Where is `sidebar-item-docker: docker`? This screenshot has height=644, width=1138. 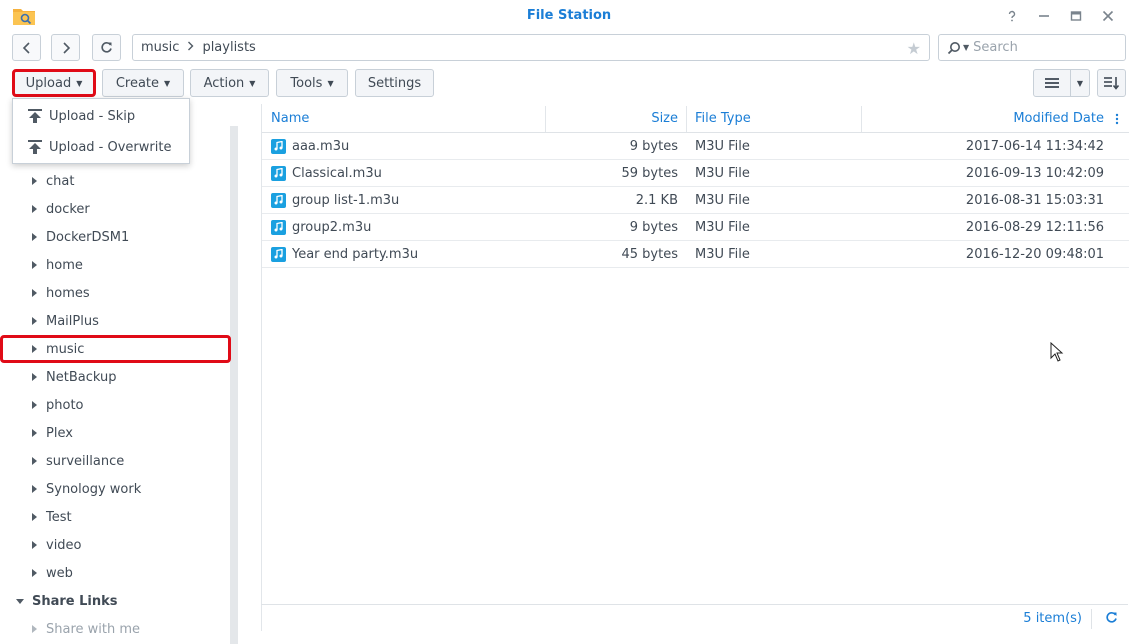
sidebar-item-docker: docker is located at coordinates (114, 209).